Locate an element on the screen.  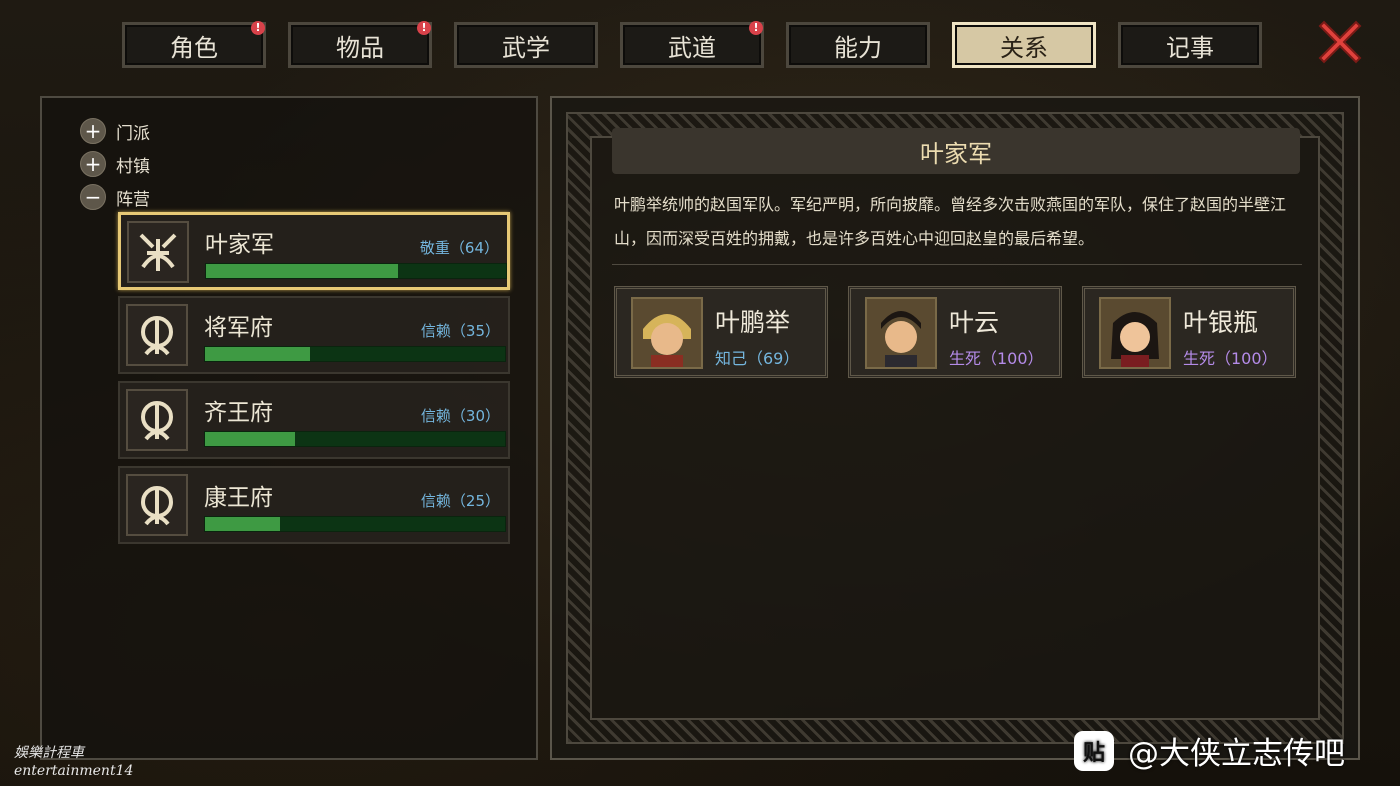
faction-item-ye-army: 叶家军 敬重（64） is located at coordinates (314, 251).